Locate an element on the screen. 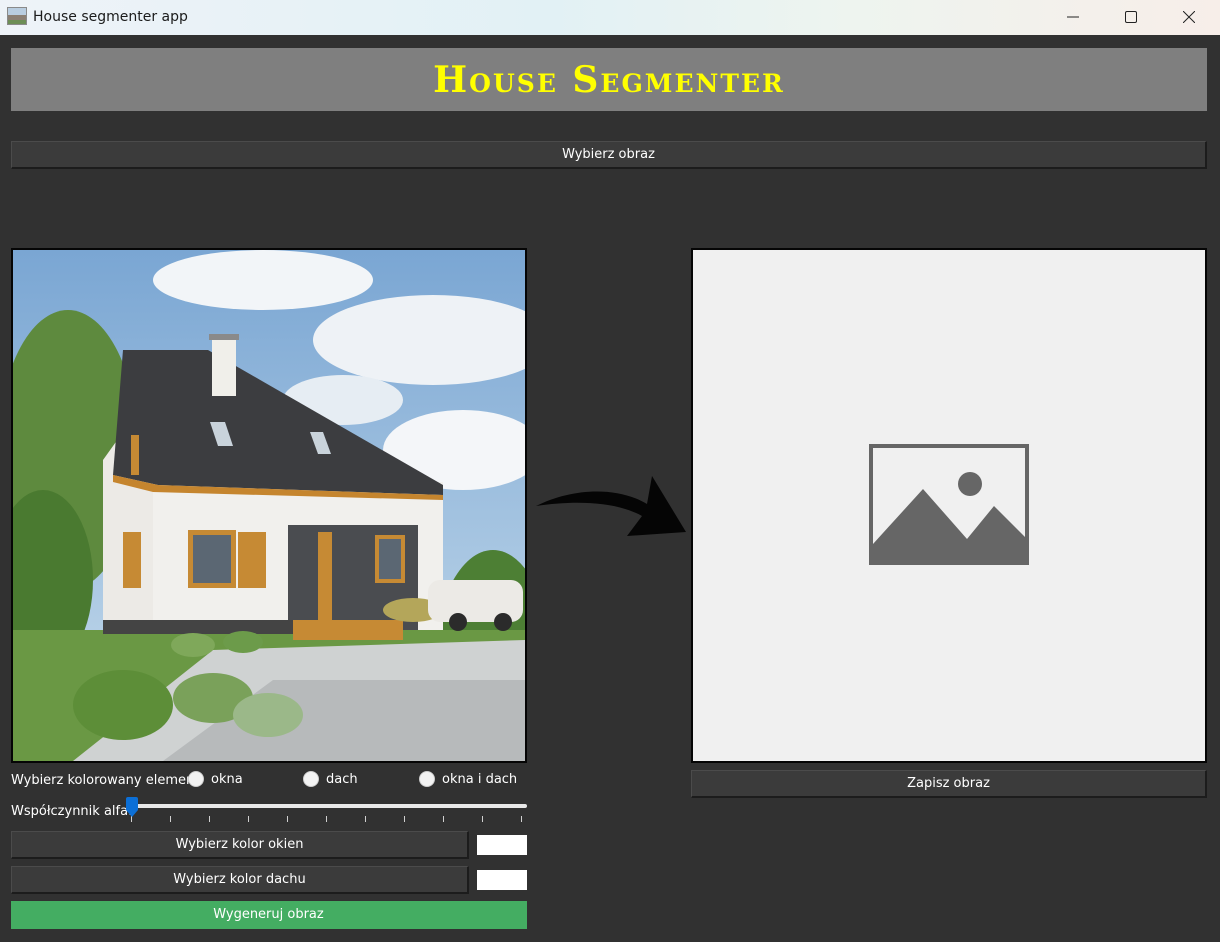 The image size is (1220, 942). segment-choice-label: Wybierz kolorowany element: is located at coordinates (107, 780).